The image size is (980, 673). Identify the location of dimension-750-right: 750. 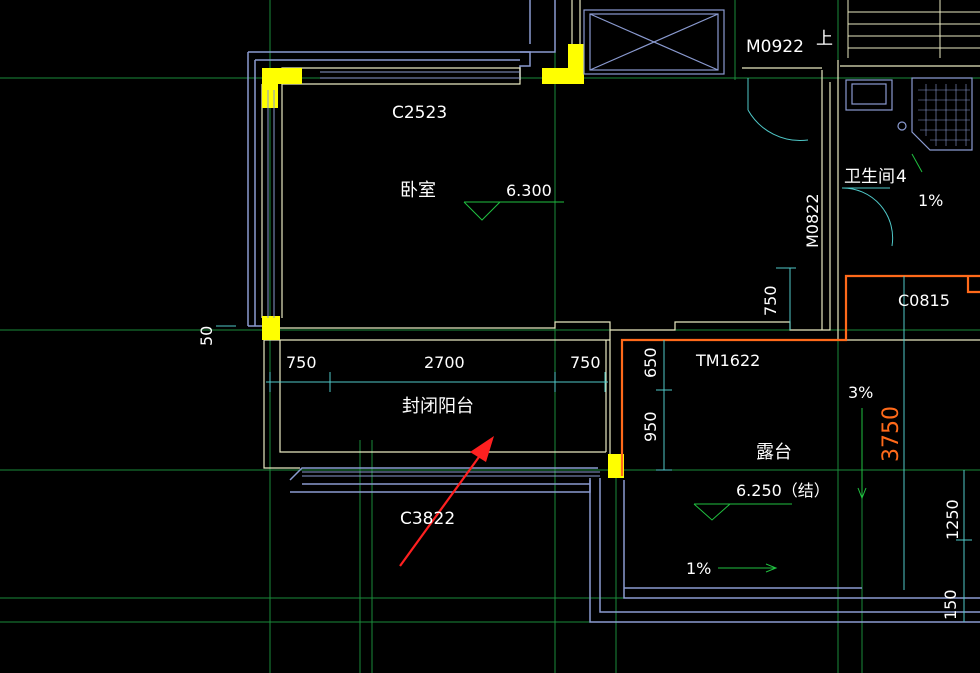
(585, 362).